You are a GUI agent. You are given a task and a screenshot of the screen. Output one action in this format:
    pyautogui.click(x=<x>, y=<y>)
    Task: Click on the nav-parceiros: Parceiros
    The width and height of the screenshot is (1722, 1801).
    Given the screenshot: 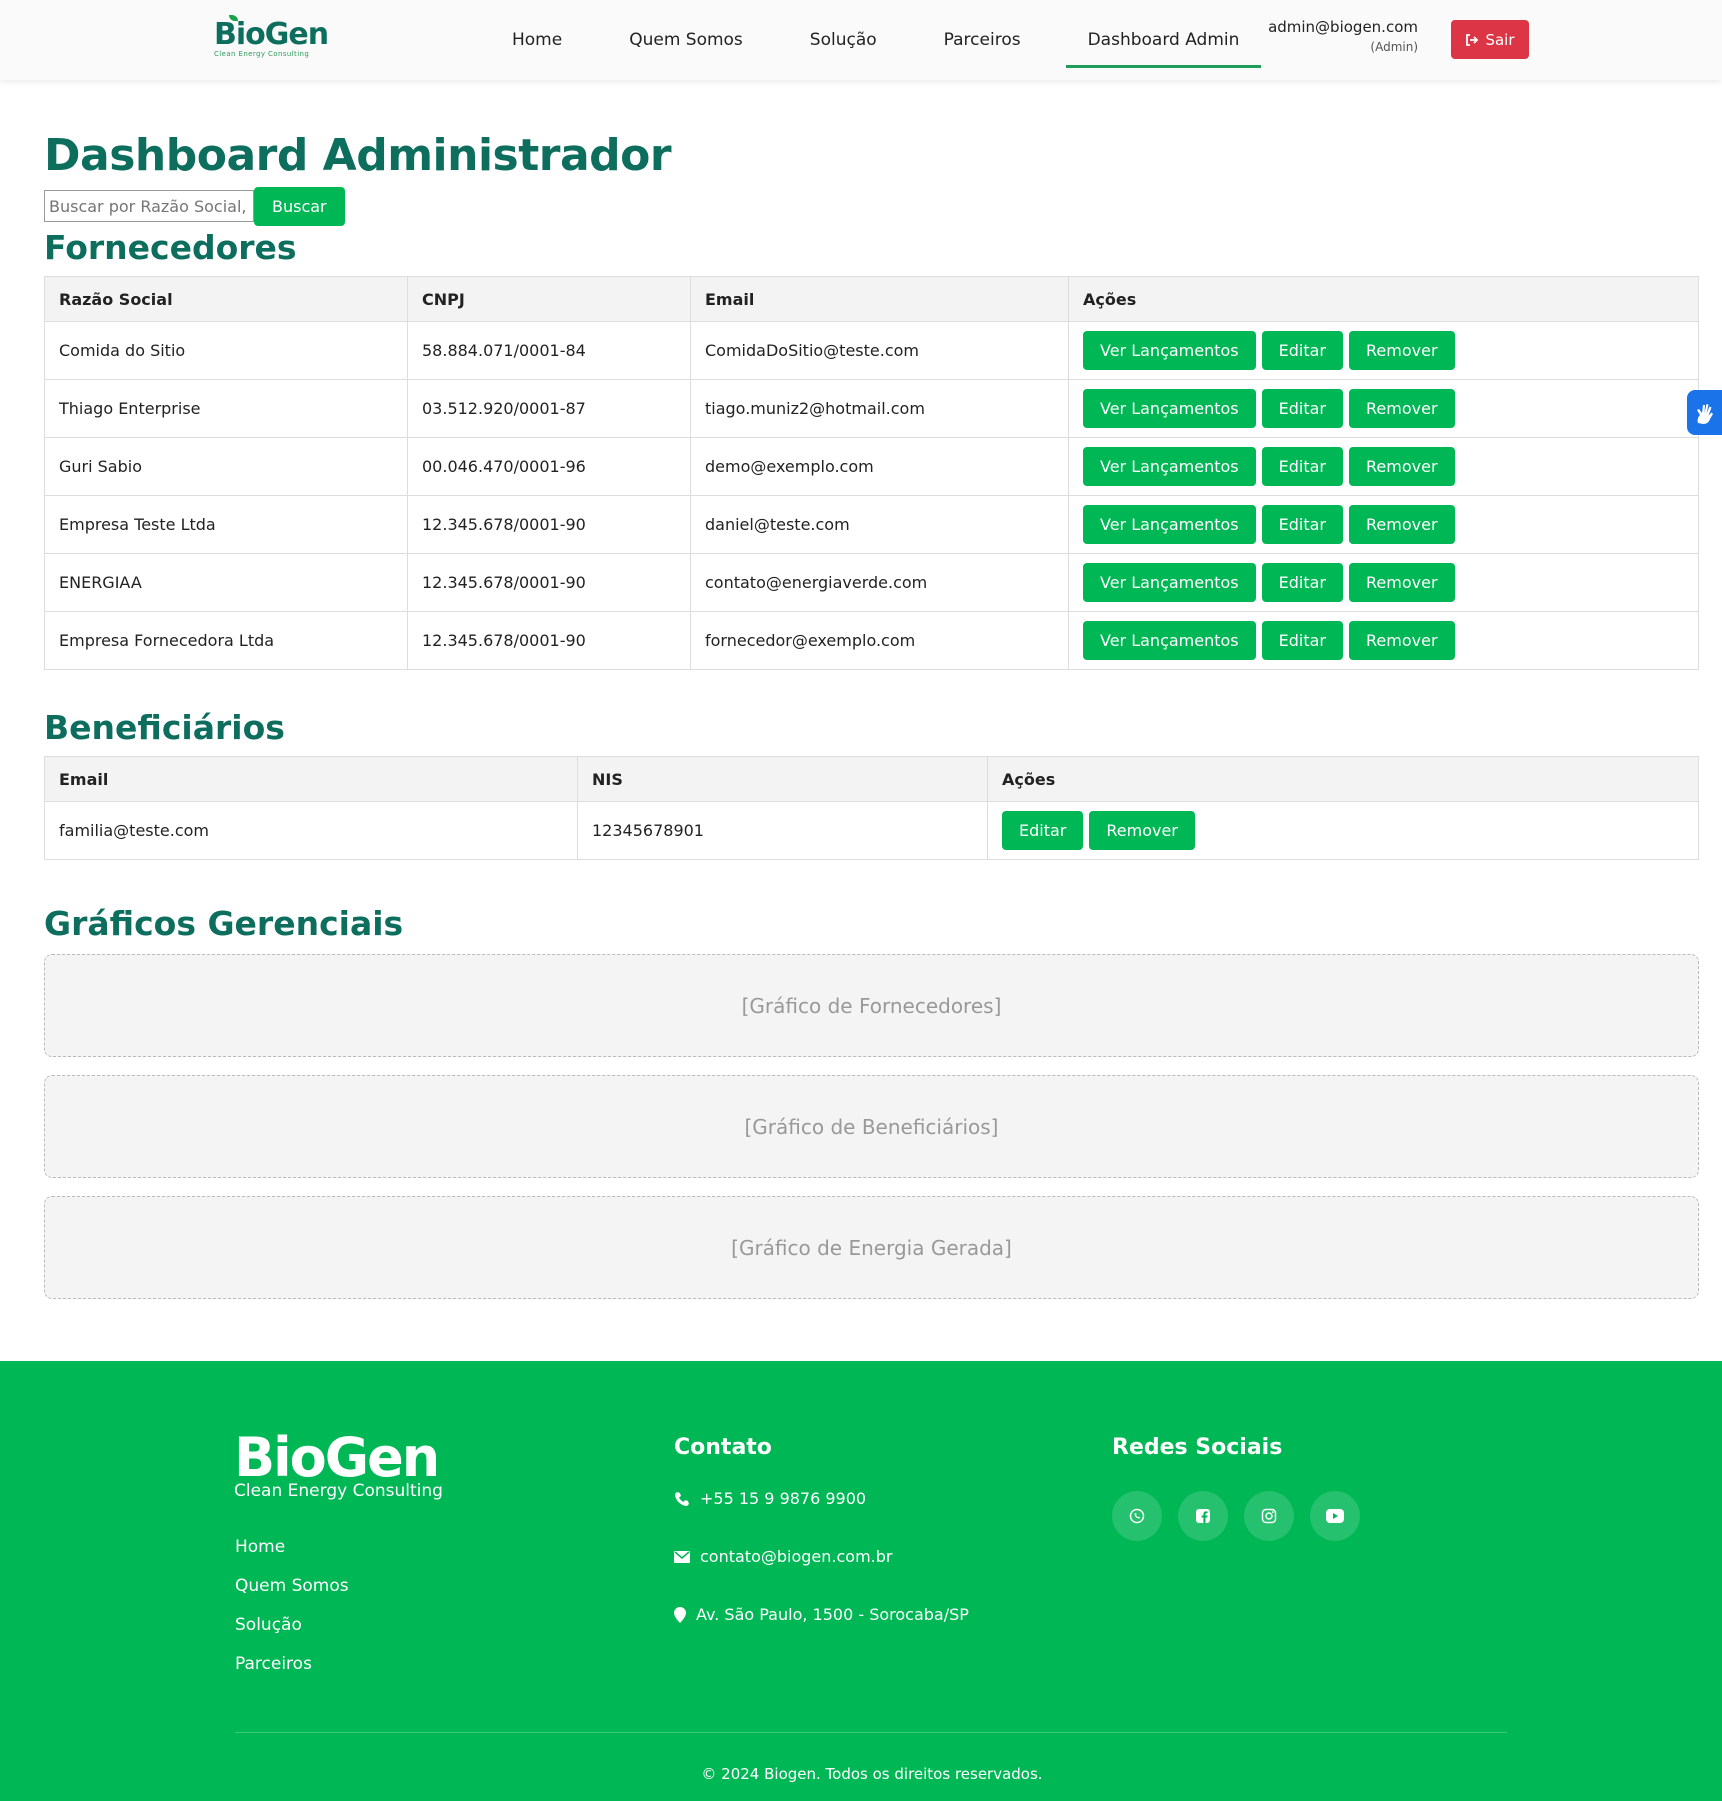 What is the action you would take?
    pyautogui.click(x=982, y=34)
    